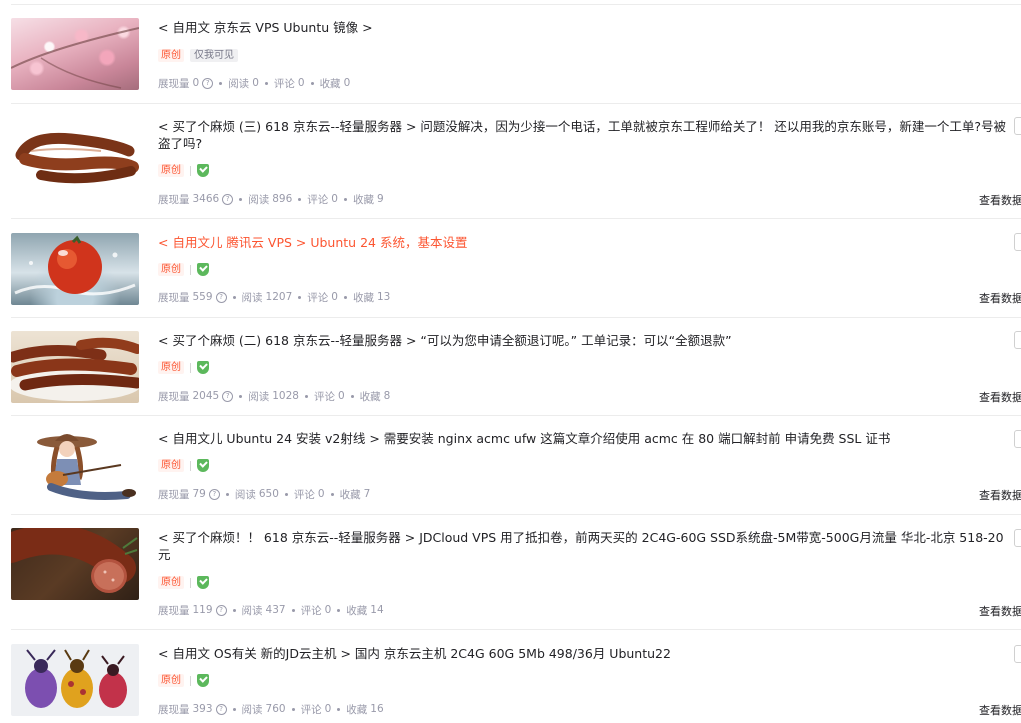 The height and width of the screenshot is (723, 1021). Describe the element at coordinates (275, 709) in the screenshot. I see `reads-value: 760` at that location.